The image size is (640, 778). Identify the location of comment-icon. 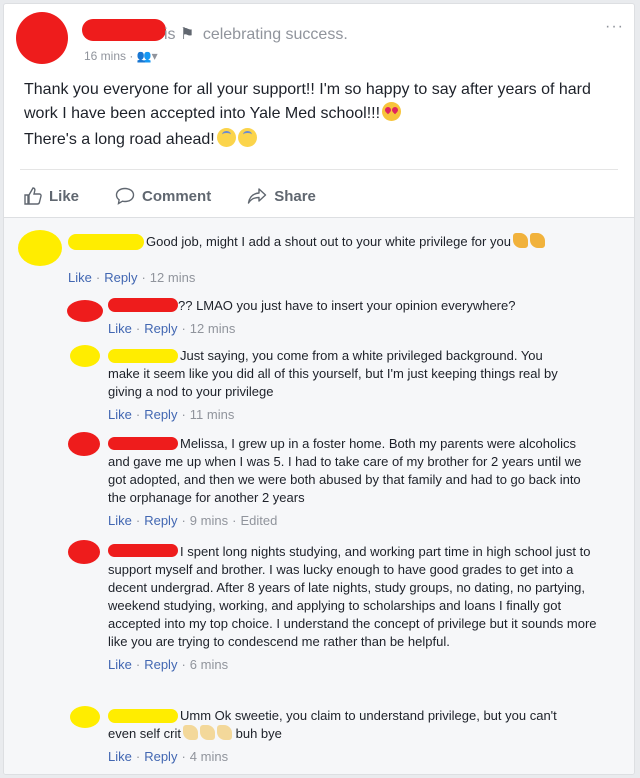
(125, 196).